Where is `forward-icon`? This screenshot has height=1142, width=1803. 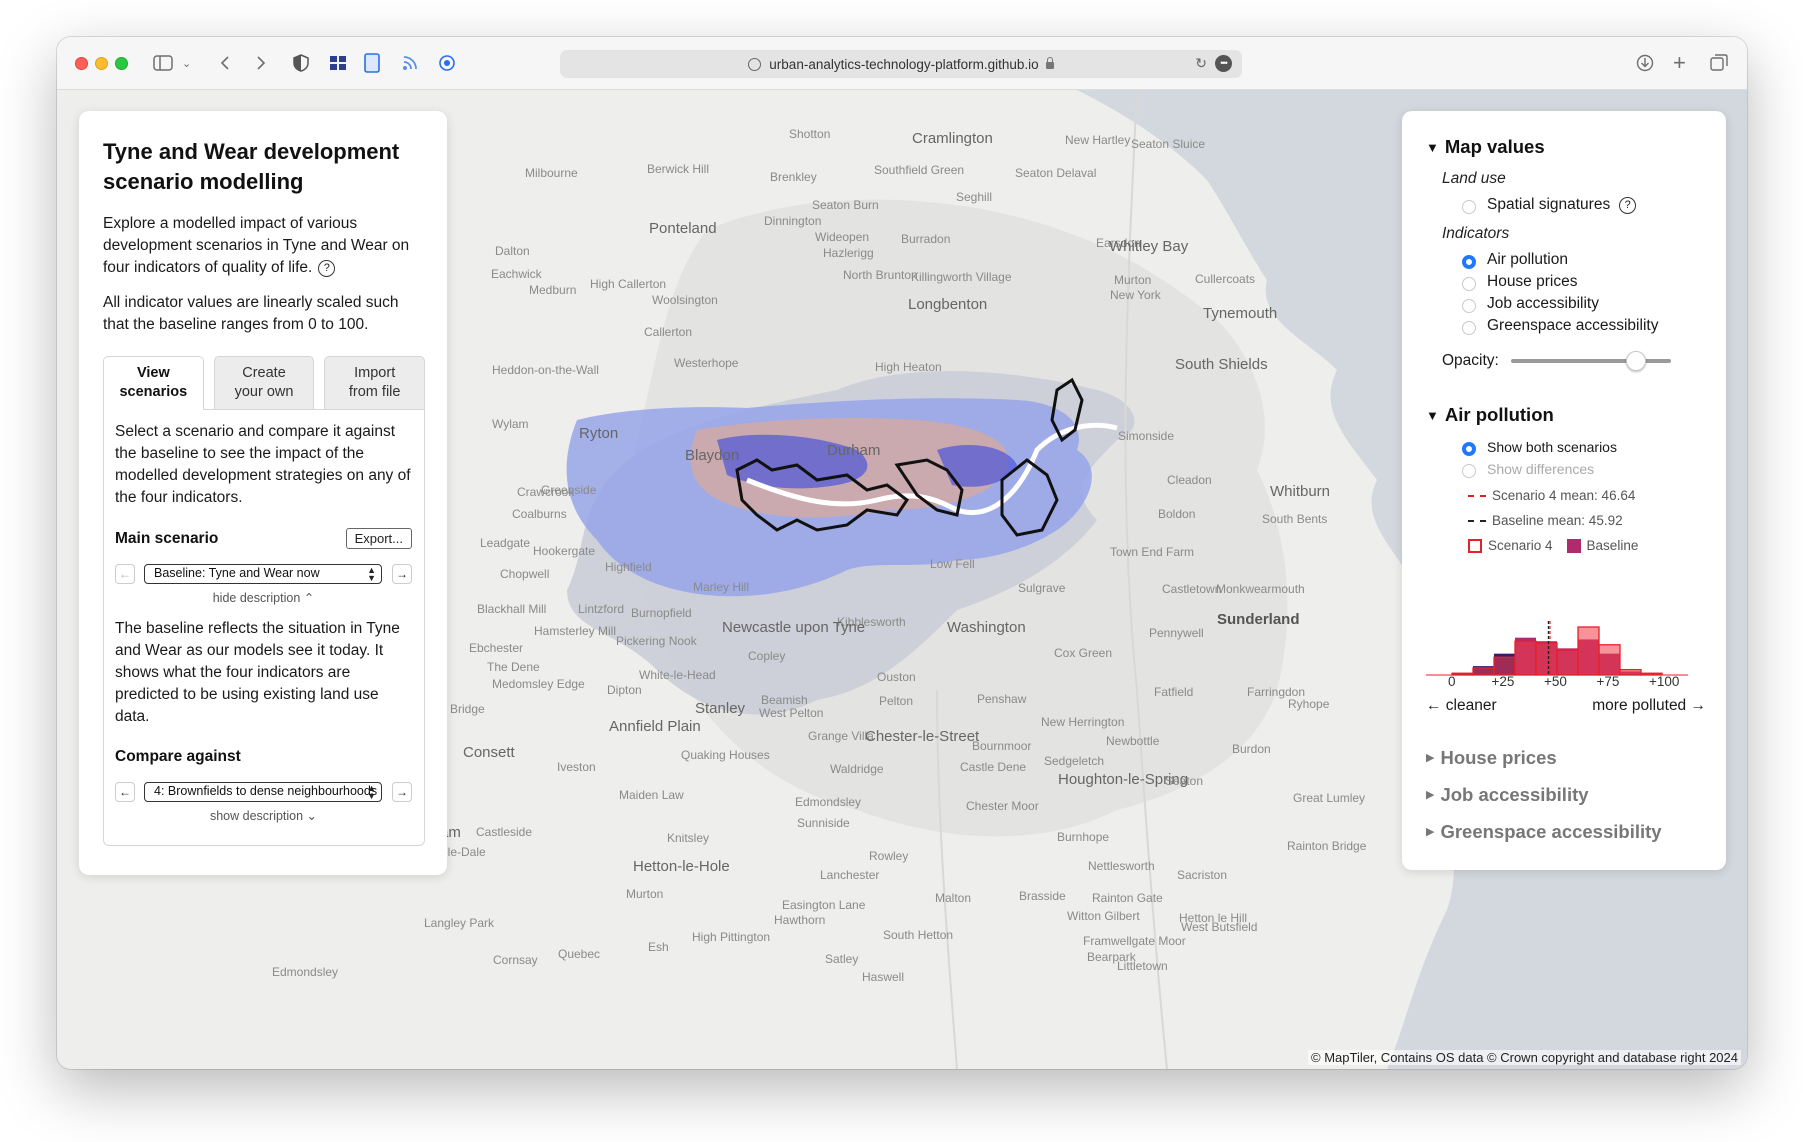 forward-icon is located at coordinates (261, 63).